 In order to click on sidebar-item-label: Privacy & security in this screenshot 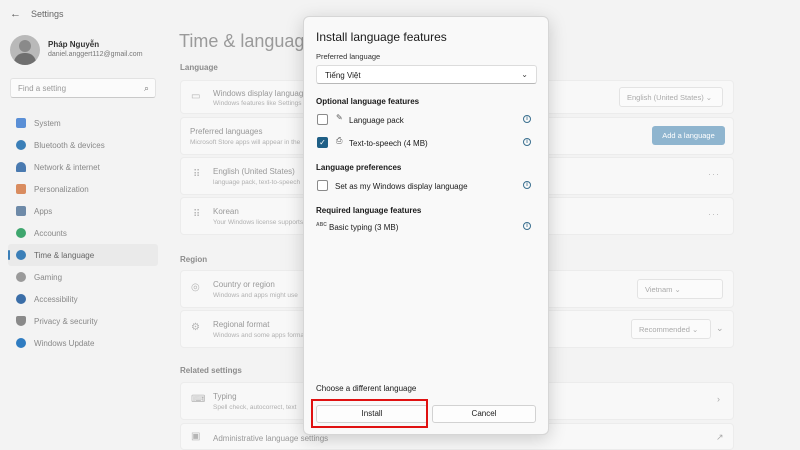, I will do `click(66, 321)`.